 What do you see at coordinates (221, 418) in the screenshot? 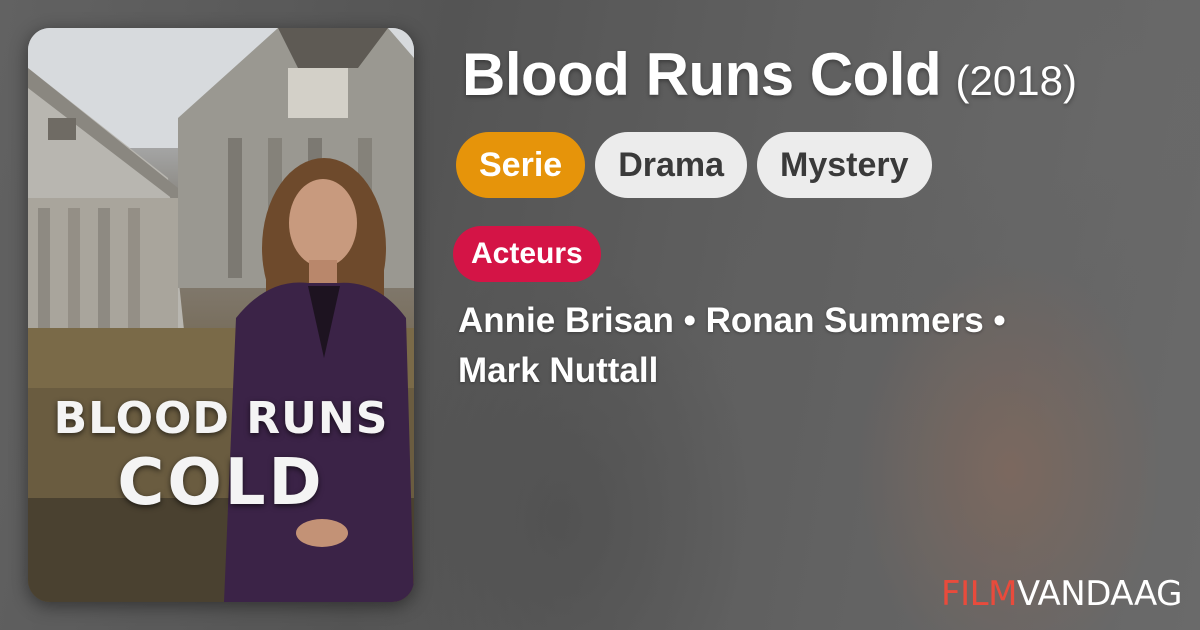
I see `poster-title-line1: BLOOD RUNS` at bounding box center [221, 418].